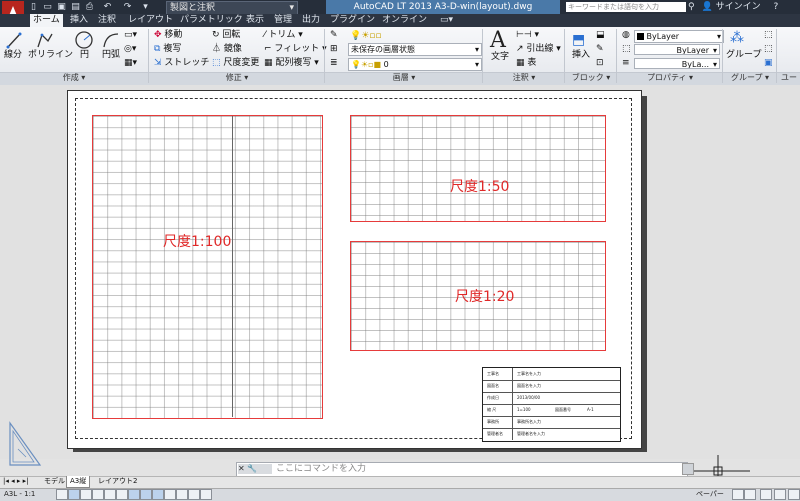 This screenshot has height=501, width=800. What do you see at coordinates (737, 38) in the screenshot?
I see `group-icon: ⁂` at bounding box center [737, 38].